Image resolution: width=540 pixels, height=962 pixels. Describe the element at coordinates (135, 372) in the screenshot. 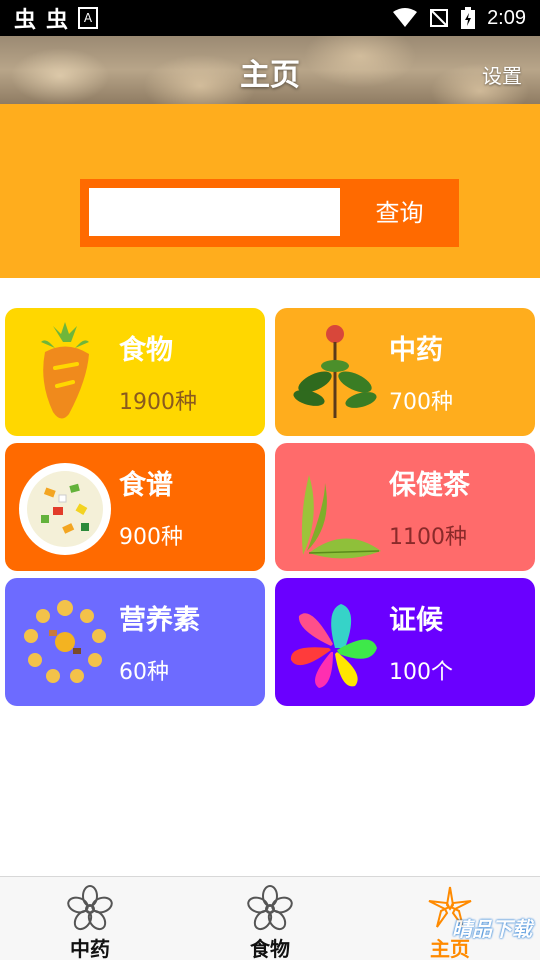

I see `category-card-food: 食物 1900种` at that location.